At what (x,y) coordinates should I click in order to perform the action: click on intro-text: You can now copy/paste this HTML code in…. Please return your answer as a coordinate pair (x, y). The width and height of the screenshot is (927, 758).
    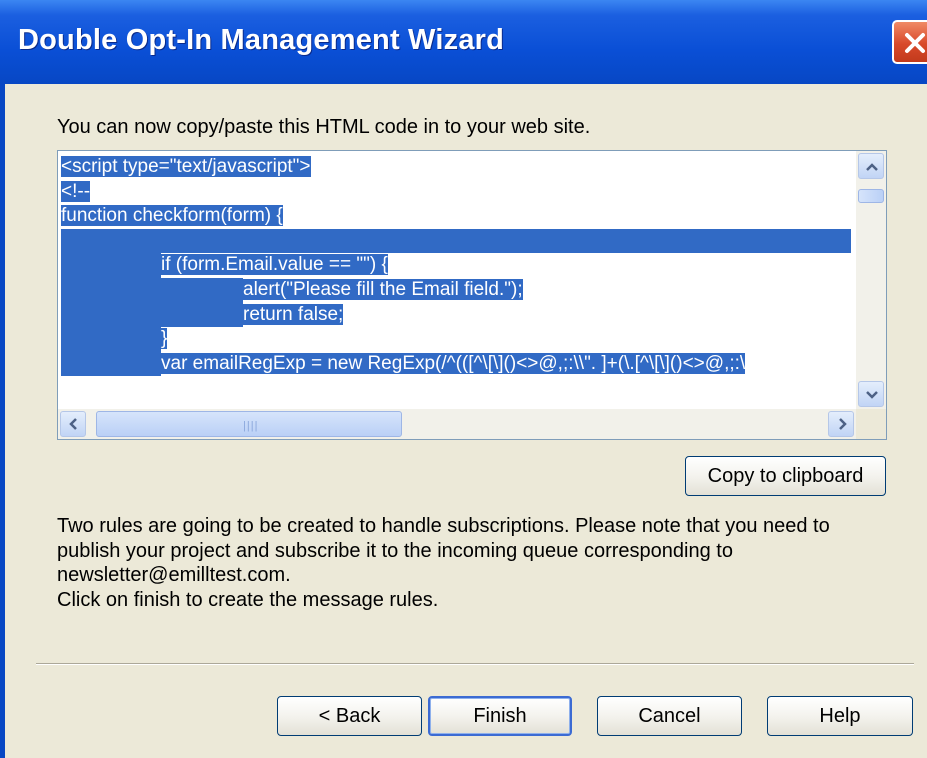
    Looking at the image, I should click on (324, 127).